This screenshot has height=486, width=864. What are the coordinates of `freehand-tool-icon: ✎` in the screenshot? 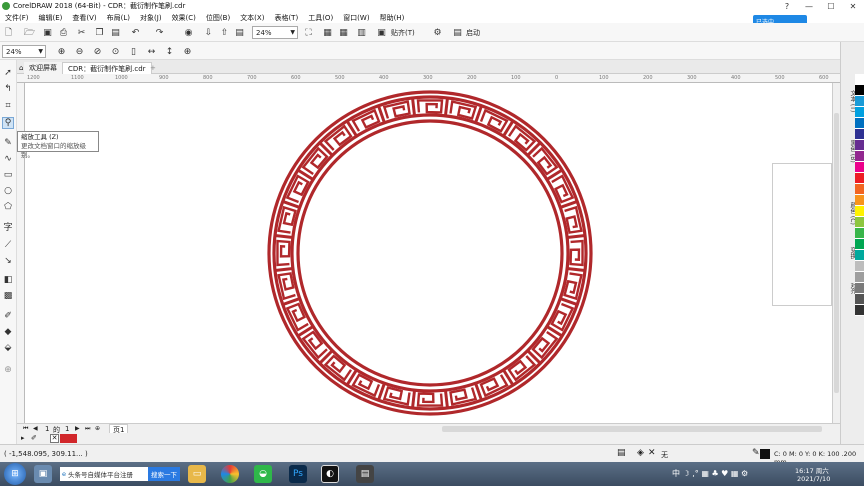 It's located at (8, 143).